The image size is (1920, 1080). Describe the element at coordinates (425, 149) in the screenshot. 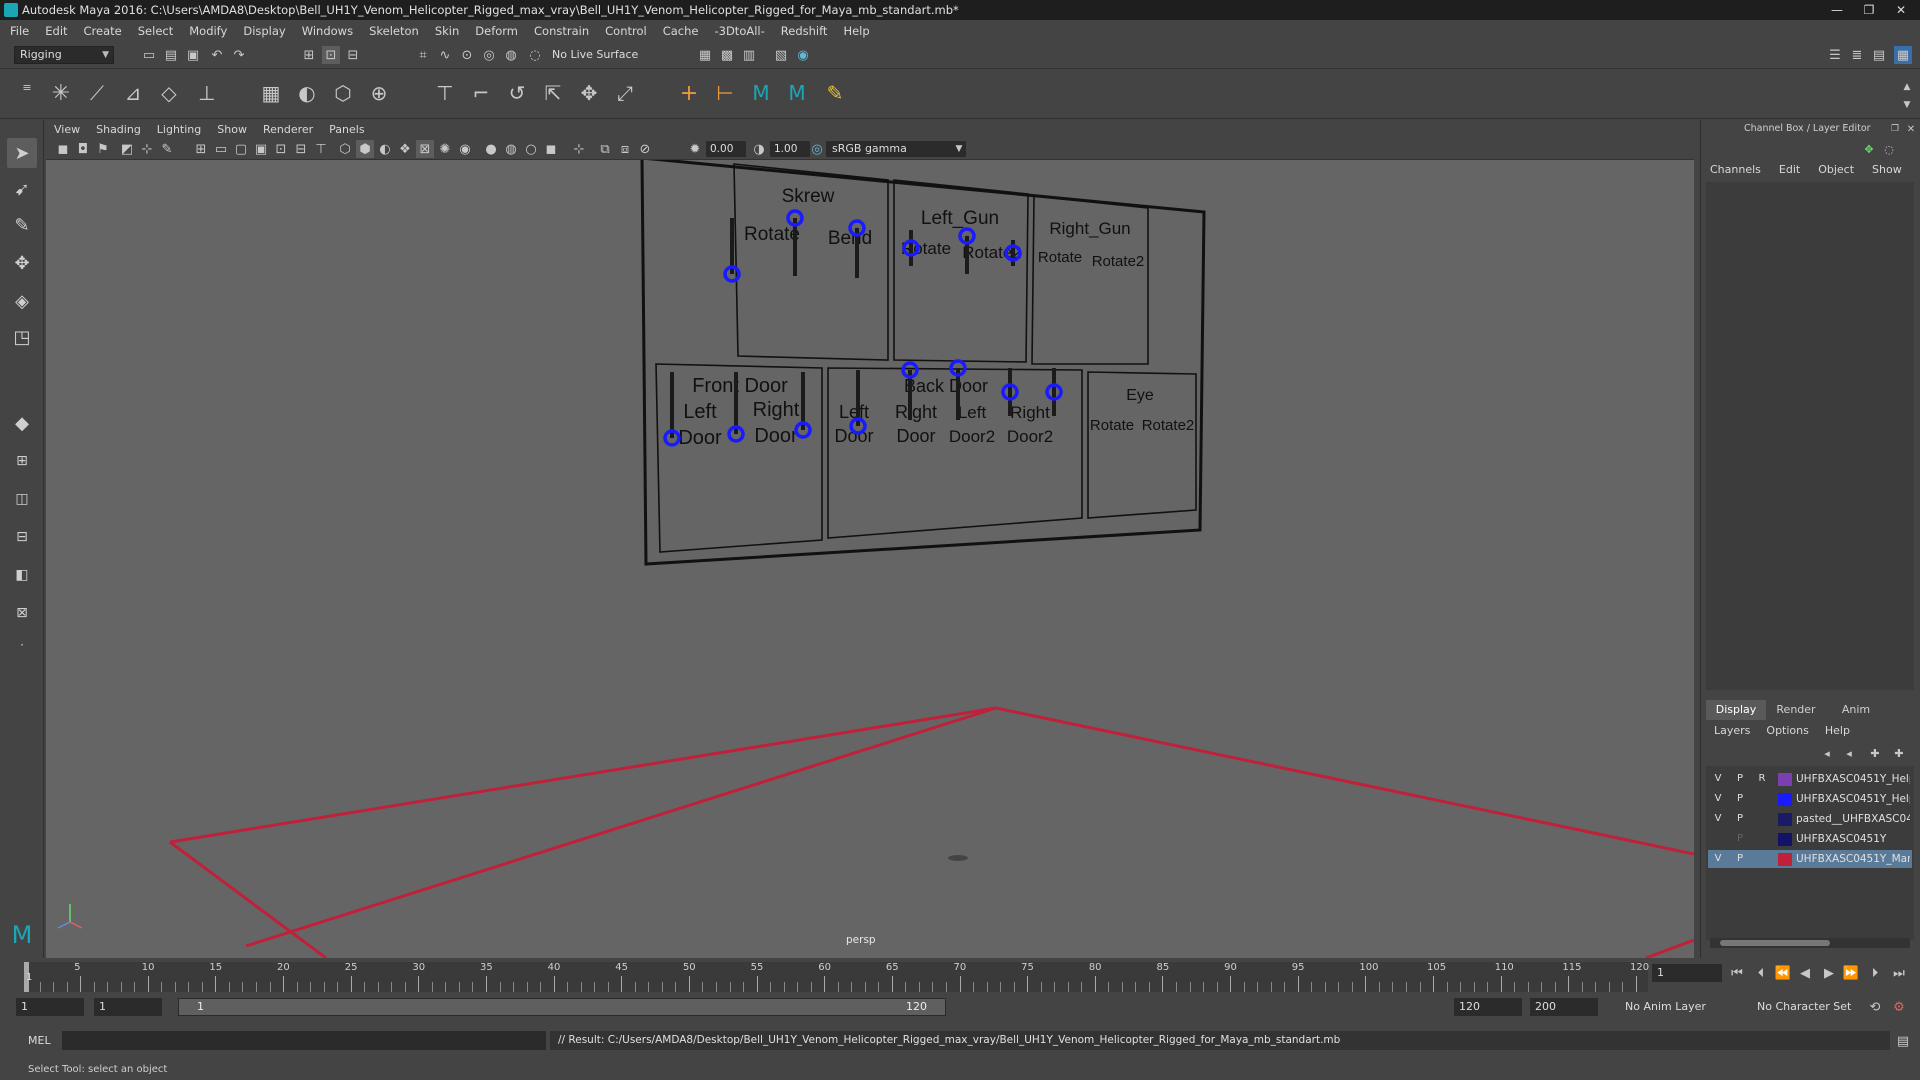

I see `use-all-lights-icon: ⊠` at that location.